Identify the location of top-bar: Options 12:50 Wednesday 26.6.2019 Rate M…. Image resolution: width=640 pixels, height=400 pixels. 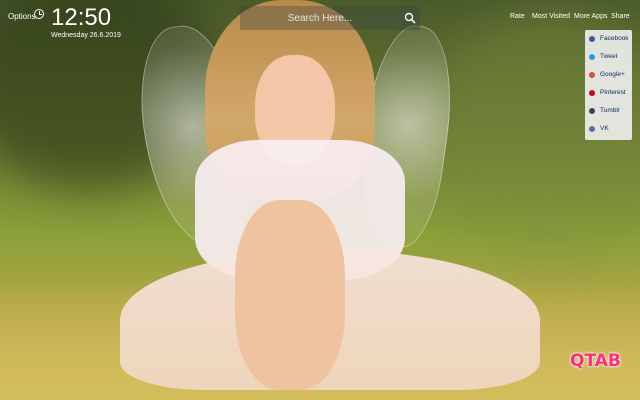
(320, 20).